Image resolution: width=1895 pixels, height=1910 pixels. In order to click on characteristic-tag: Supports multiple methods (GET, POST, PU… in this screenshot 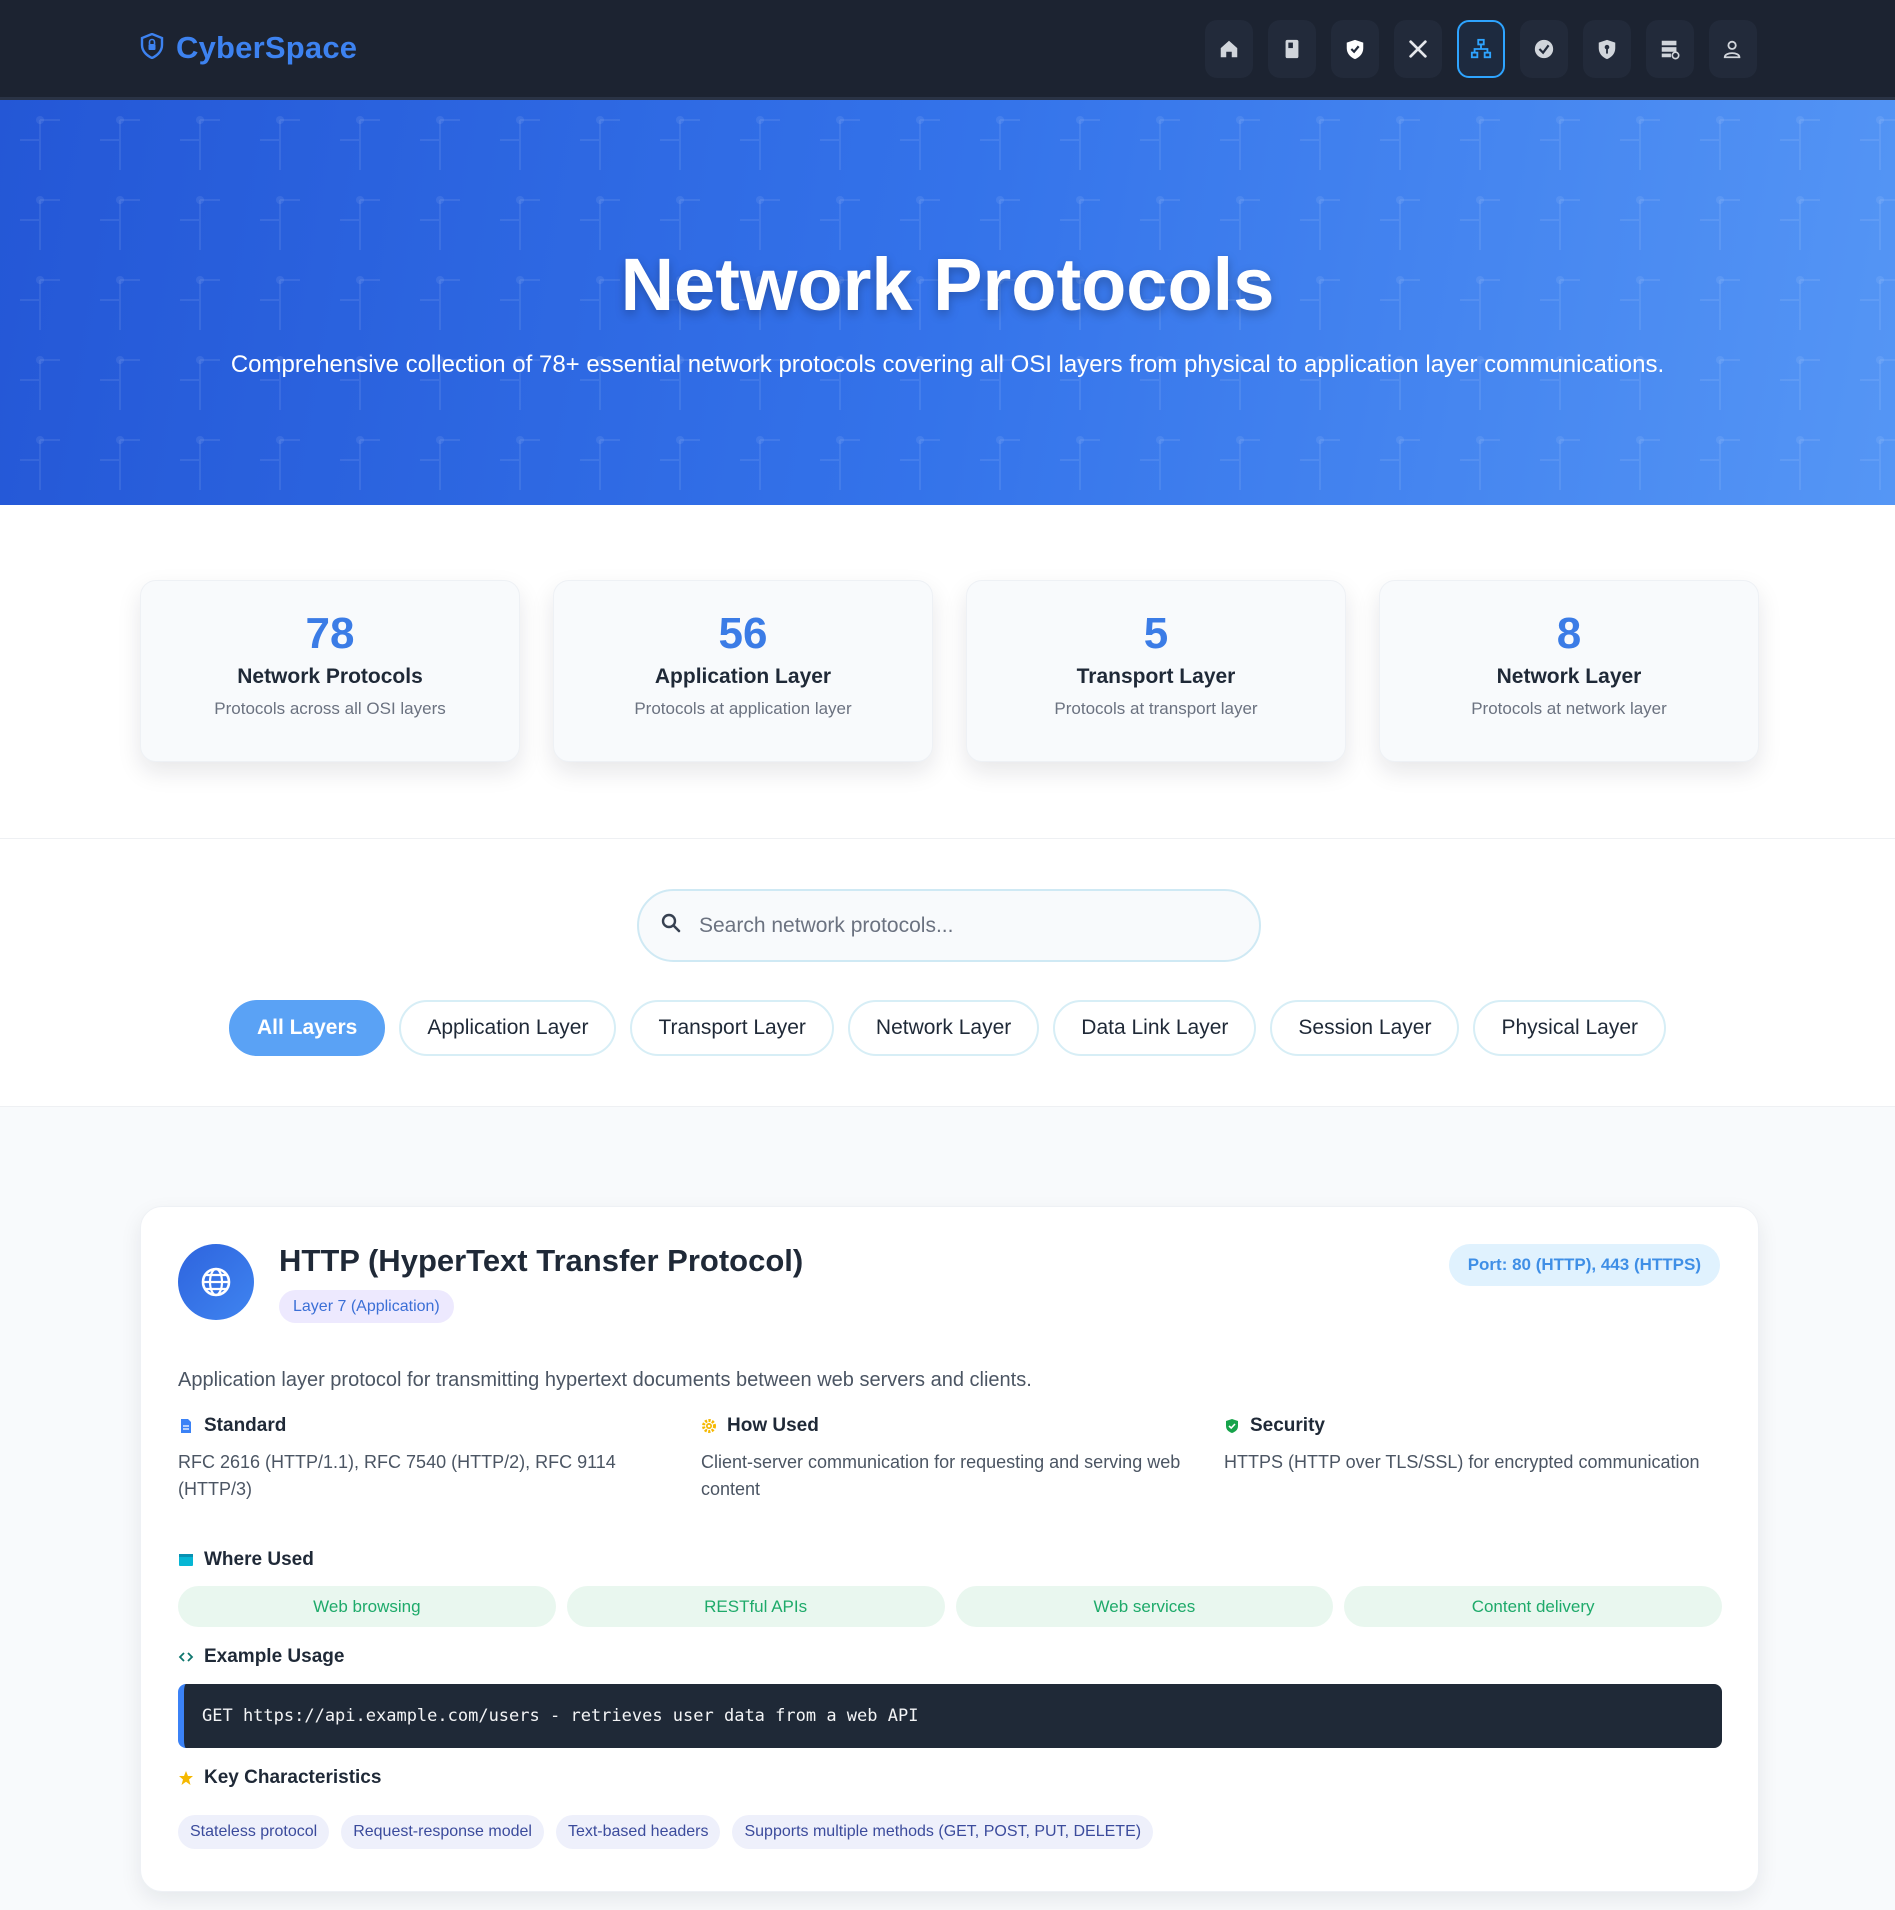, I will do `click(943, 1832)`.